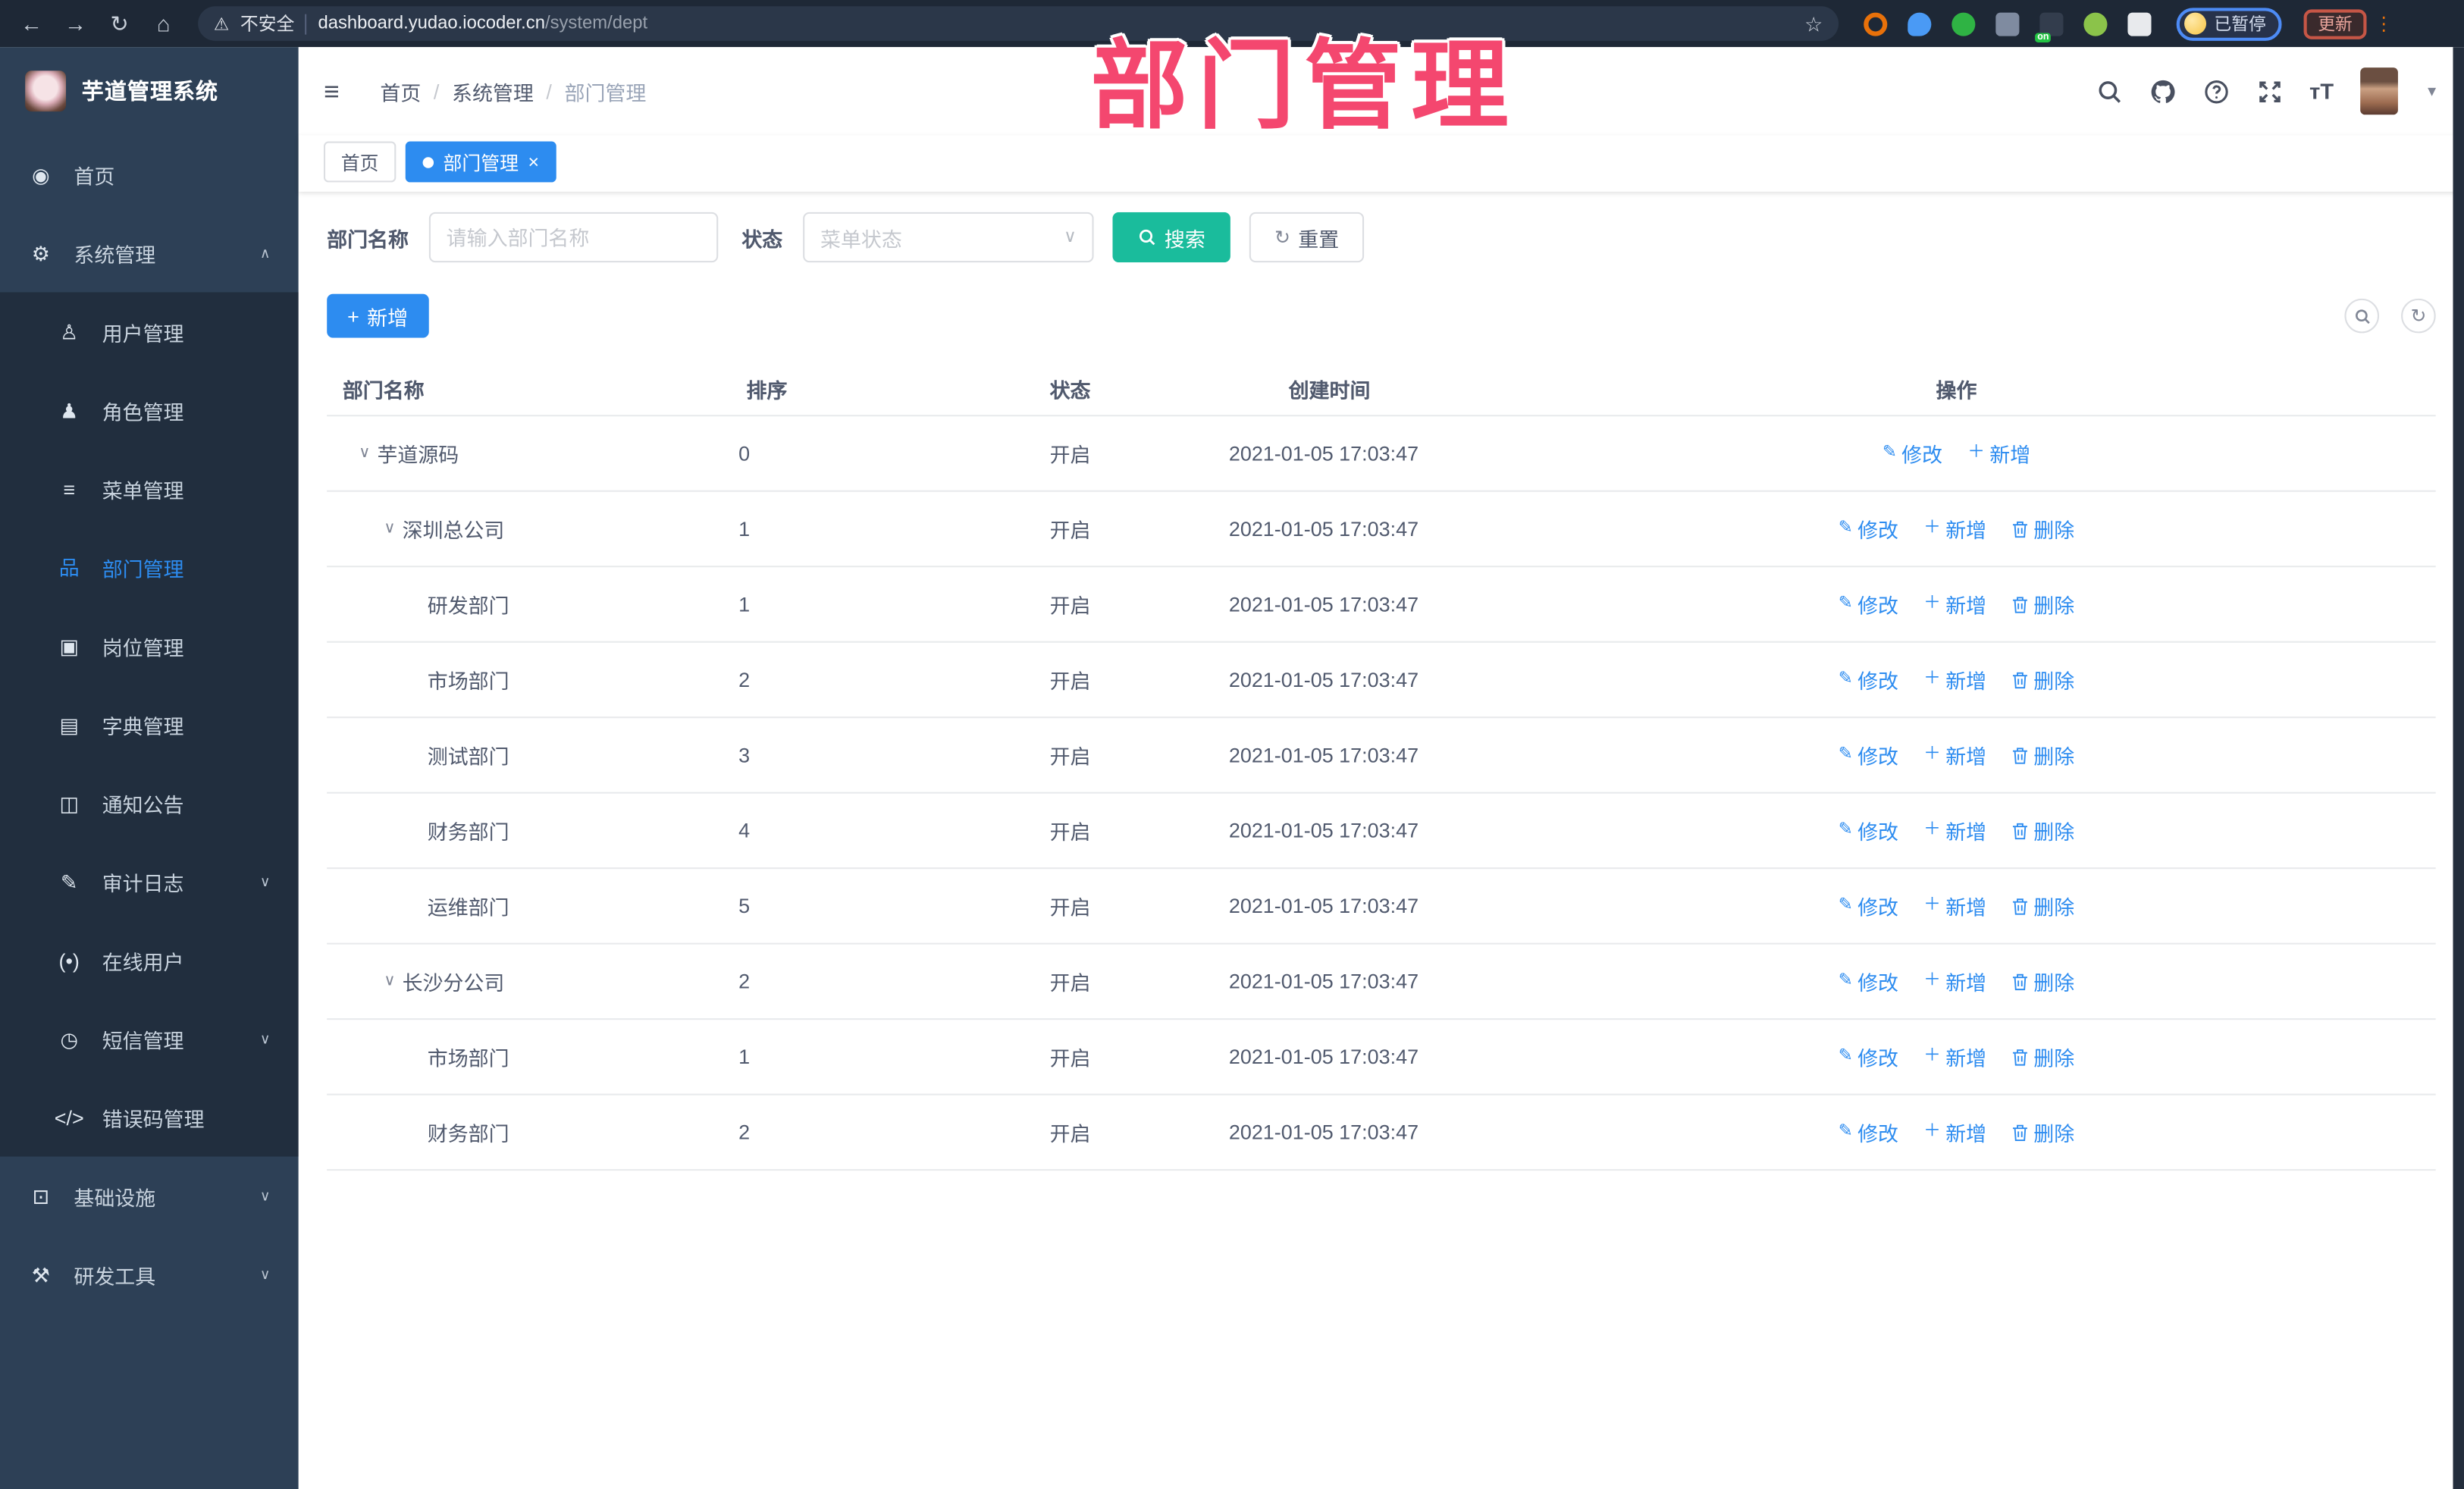 The height and width of the screenshot is (1489, 2464). Describe the element at coordinates (2270, 91) in the screenshot. I see `fullscreen-icon` at that location.